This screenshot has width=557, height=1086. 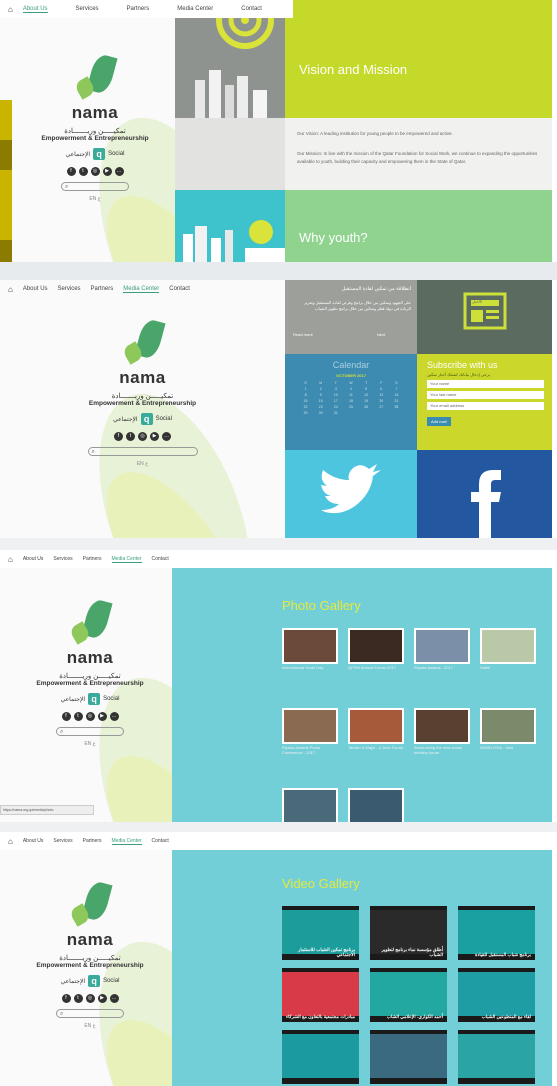 I want to click on calendar-day: 23, so click(x=320, y=407).